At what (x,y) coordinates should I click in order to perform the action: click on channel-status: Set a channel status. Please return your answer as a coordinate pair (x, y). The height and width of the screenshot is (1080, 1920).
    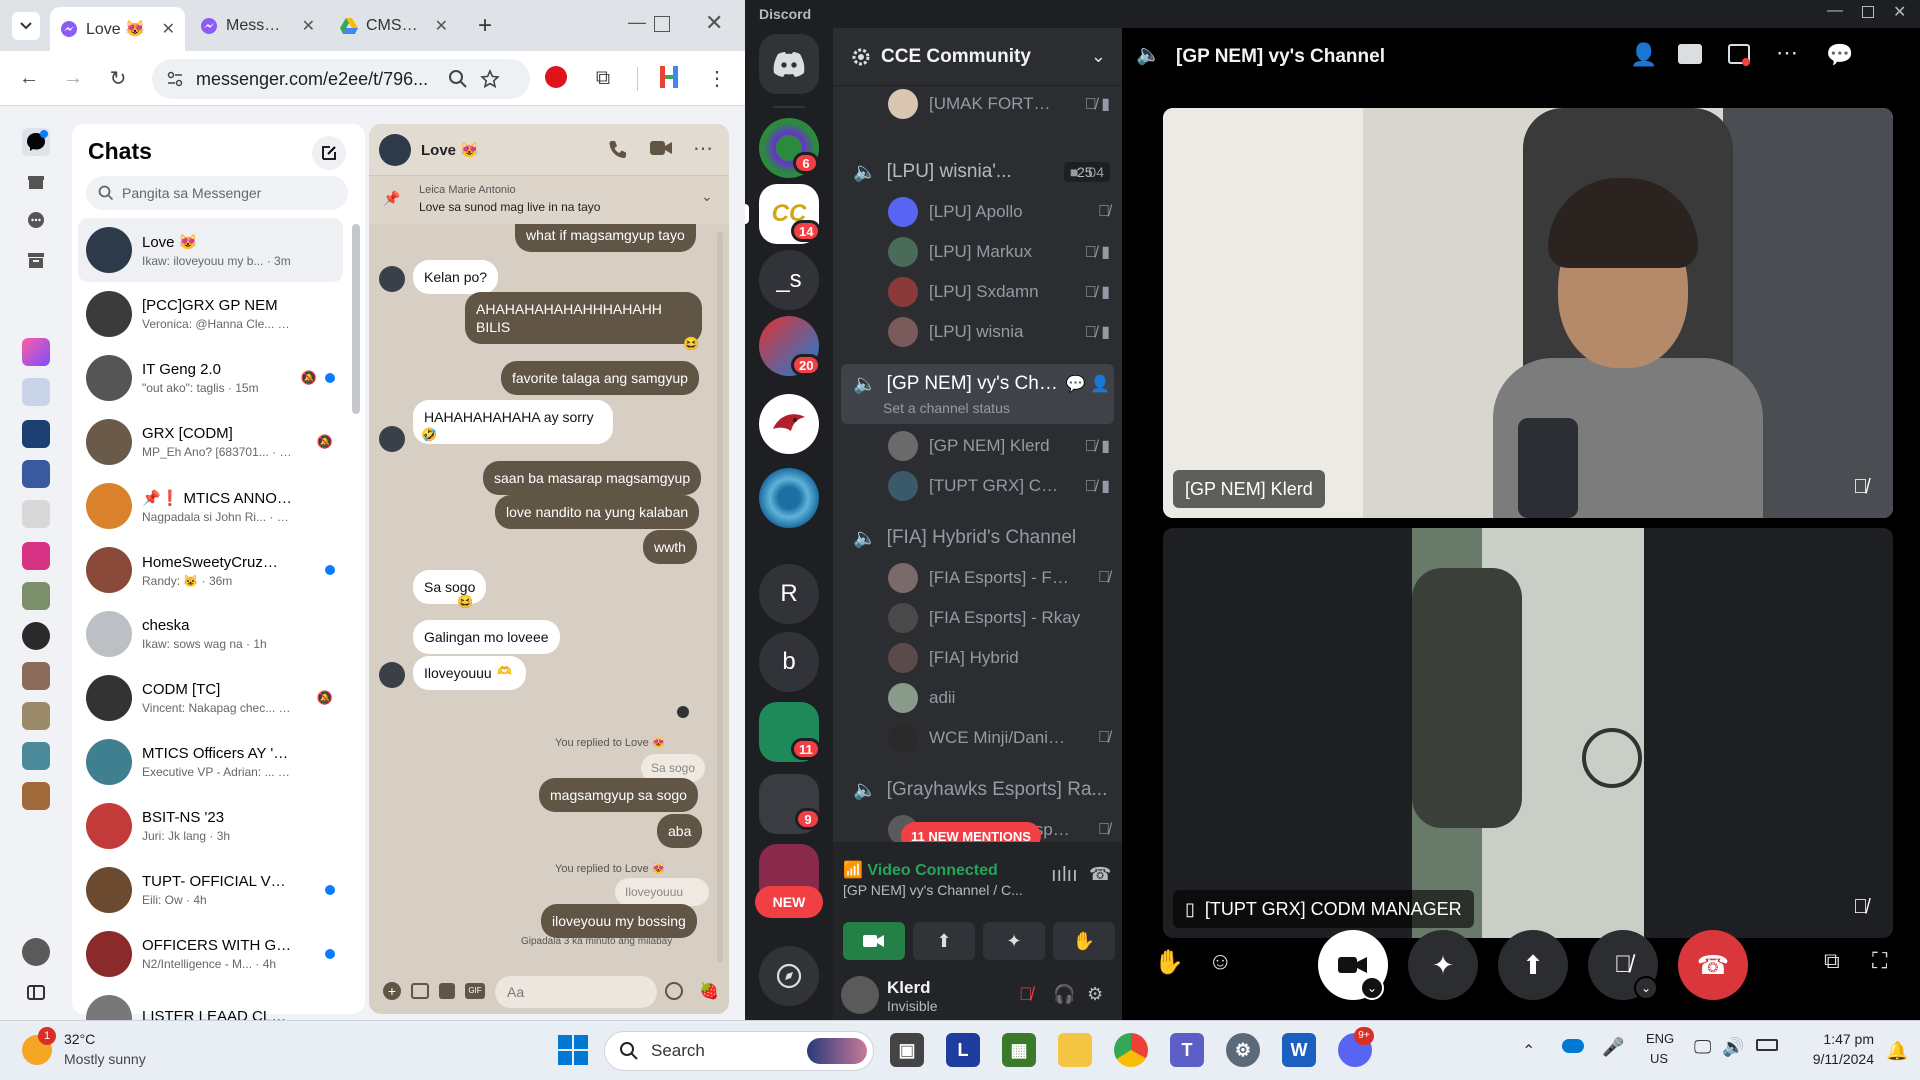
    Looking at the image, I should click on (946, 408).